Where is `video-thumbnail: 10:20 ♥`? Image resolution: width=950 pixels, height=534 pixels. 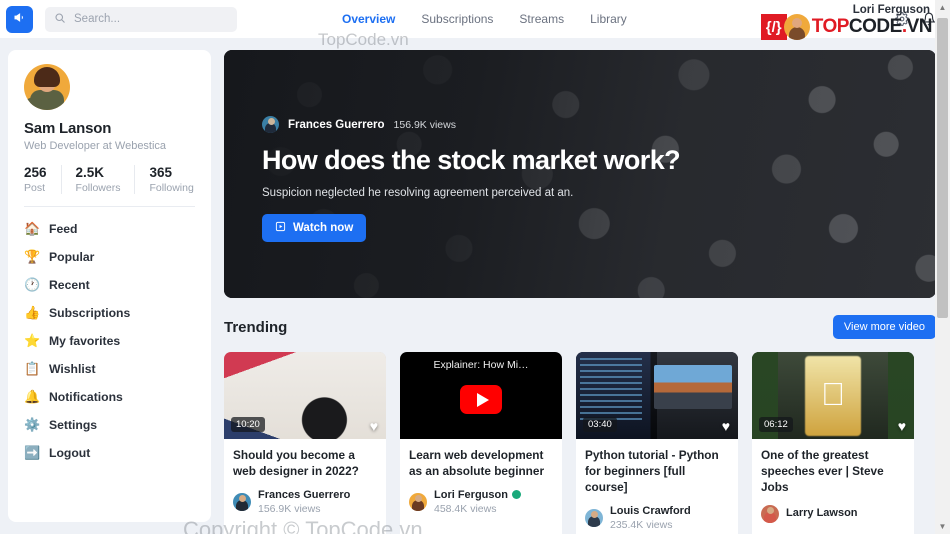
video-thumbnail: 10:20 ♥ is located at coordinates (305, 395).